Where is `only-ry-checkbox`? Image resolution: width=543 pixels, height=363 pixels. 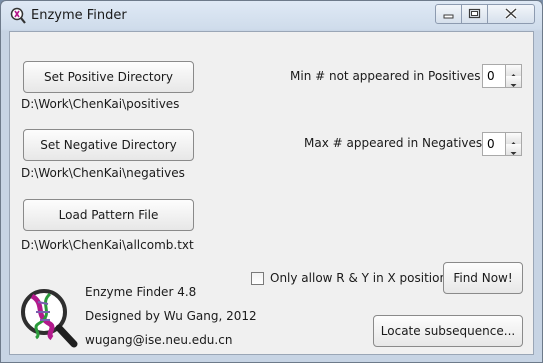
only-ry-checkbox is located at coordinates (257, 278).